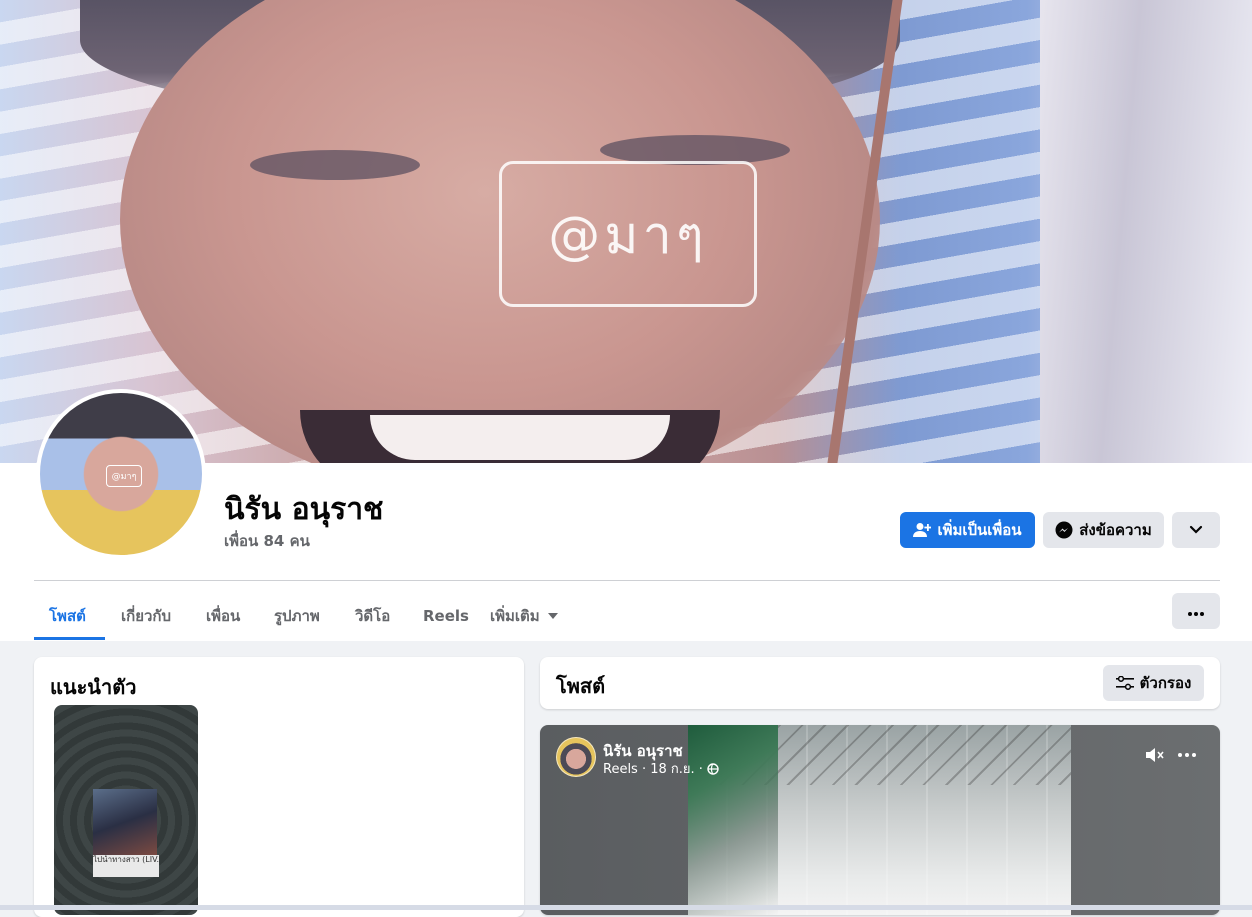 This screenshot has width=1252, height=917. I want to click on add-friend-button: เพิ่มเป็นเพื่อน, so click(967, 530).